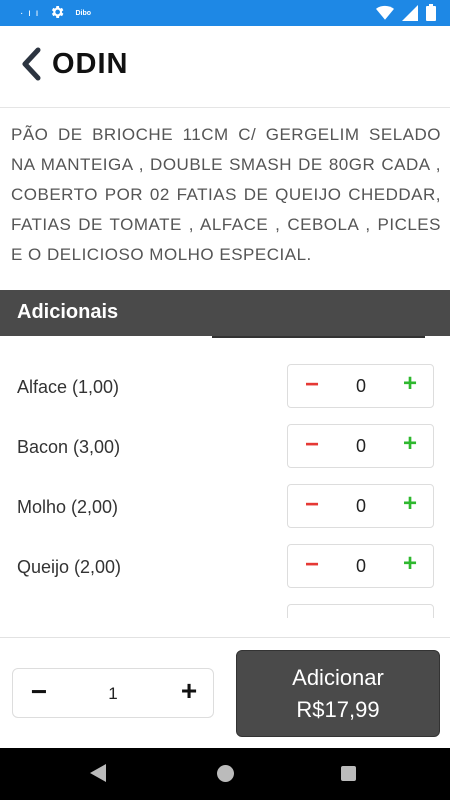  I want to click on nav-recents-icon, so click(348, 773).